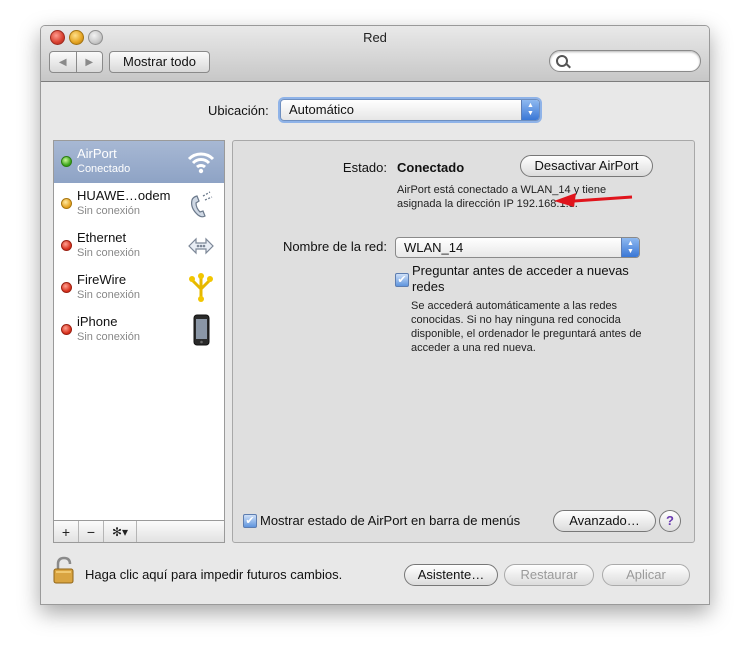 This screenshot has height=659, width=748. I want to click on nav-buttons: ◀ ▶, so click(76, 62).